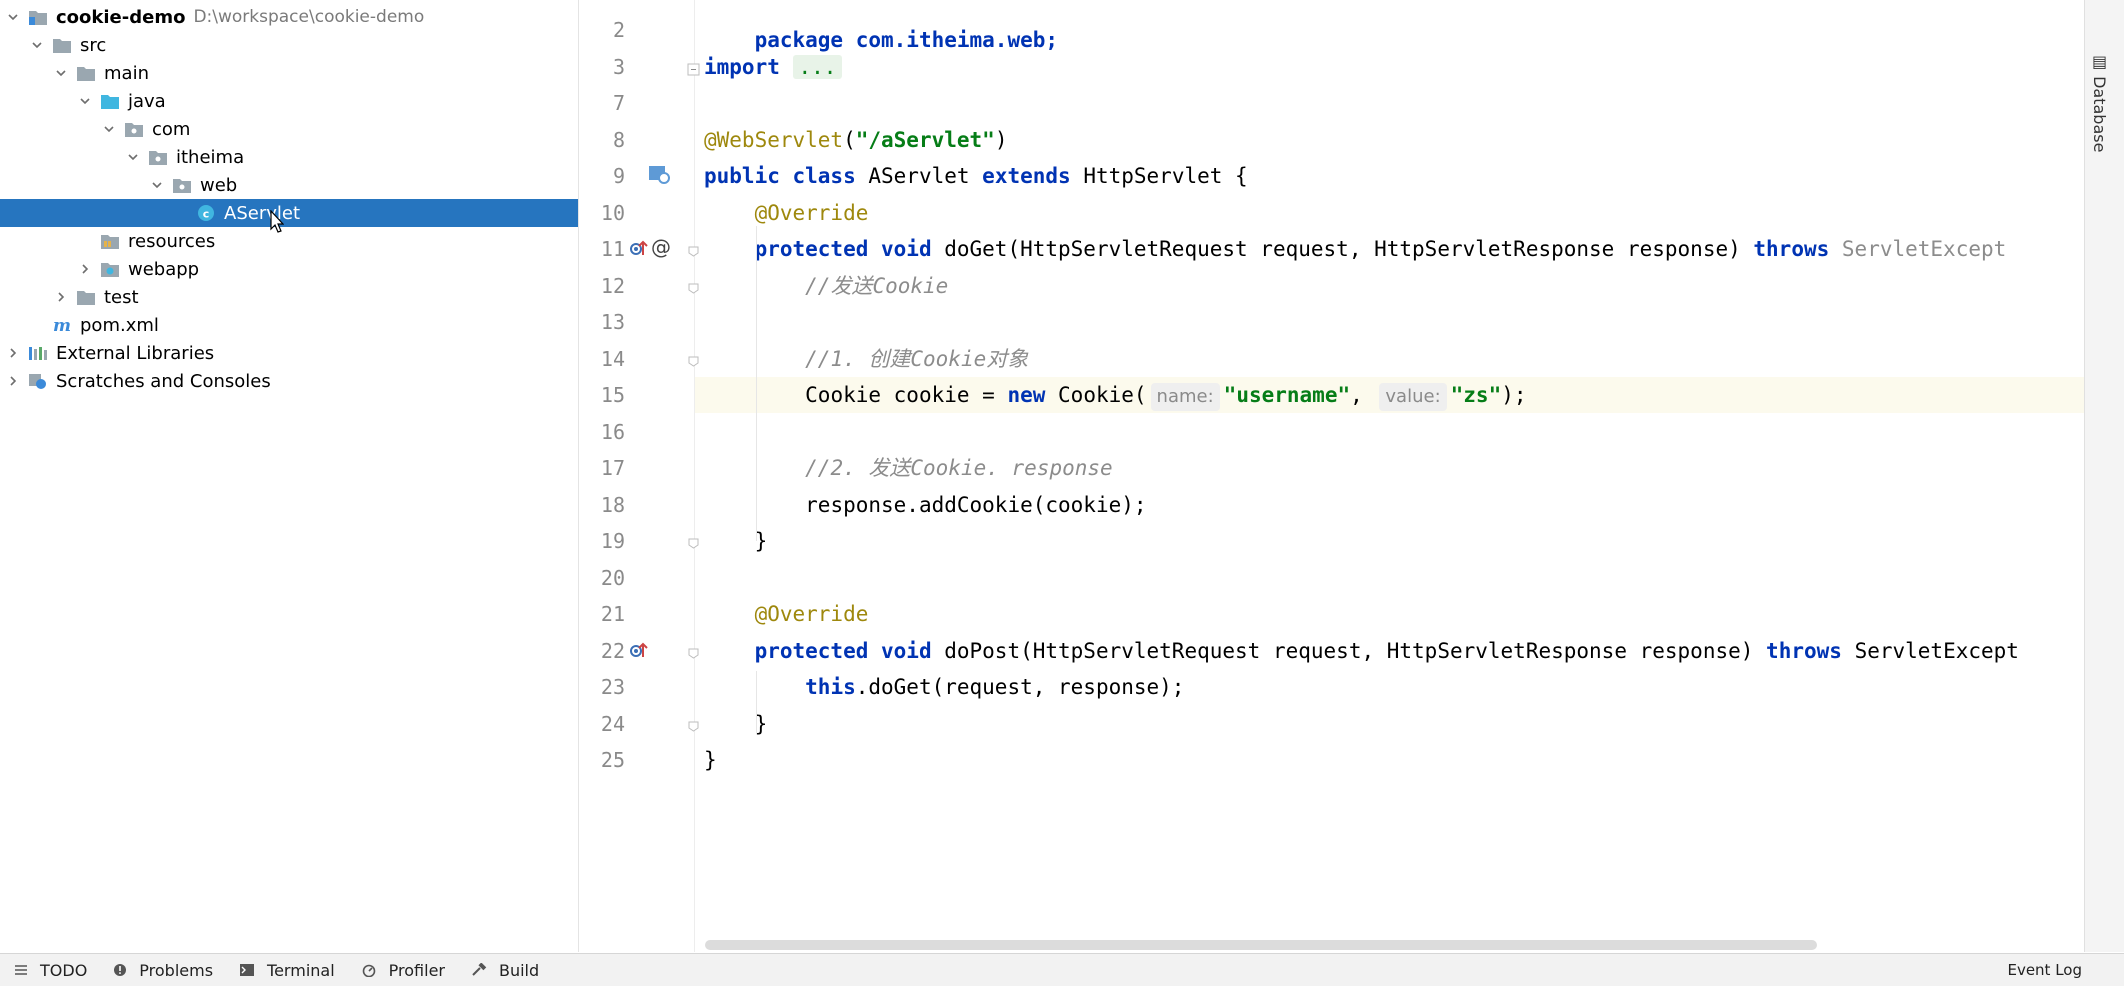  Describe the element at coordinates (219, 185) in the screenshot. I see `tree-item-label: web` at that location.